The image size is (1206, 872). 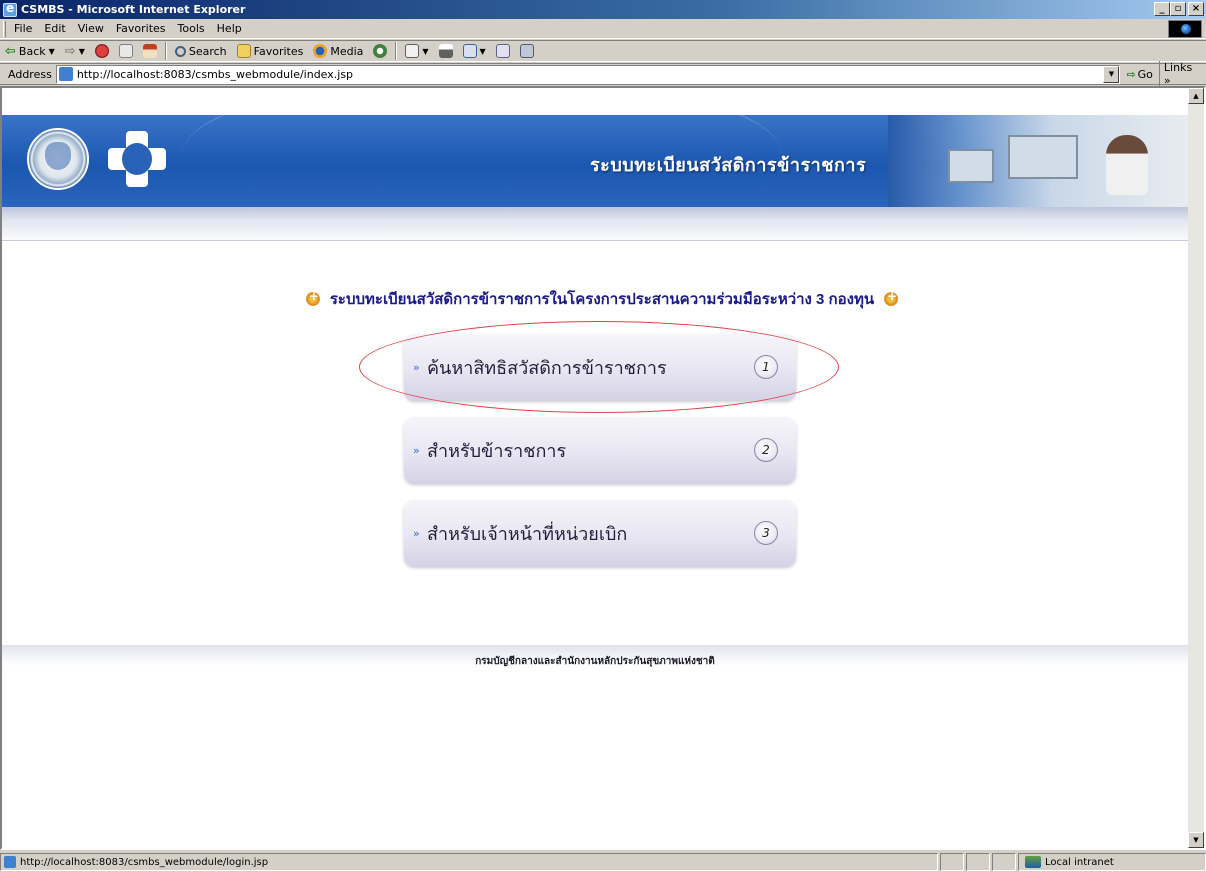 I want to click on banner-strip, so click(x=595, y=224).